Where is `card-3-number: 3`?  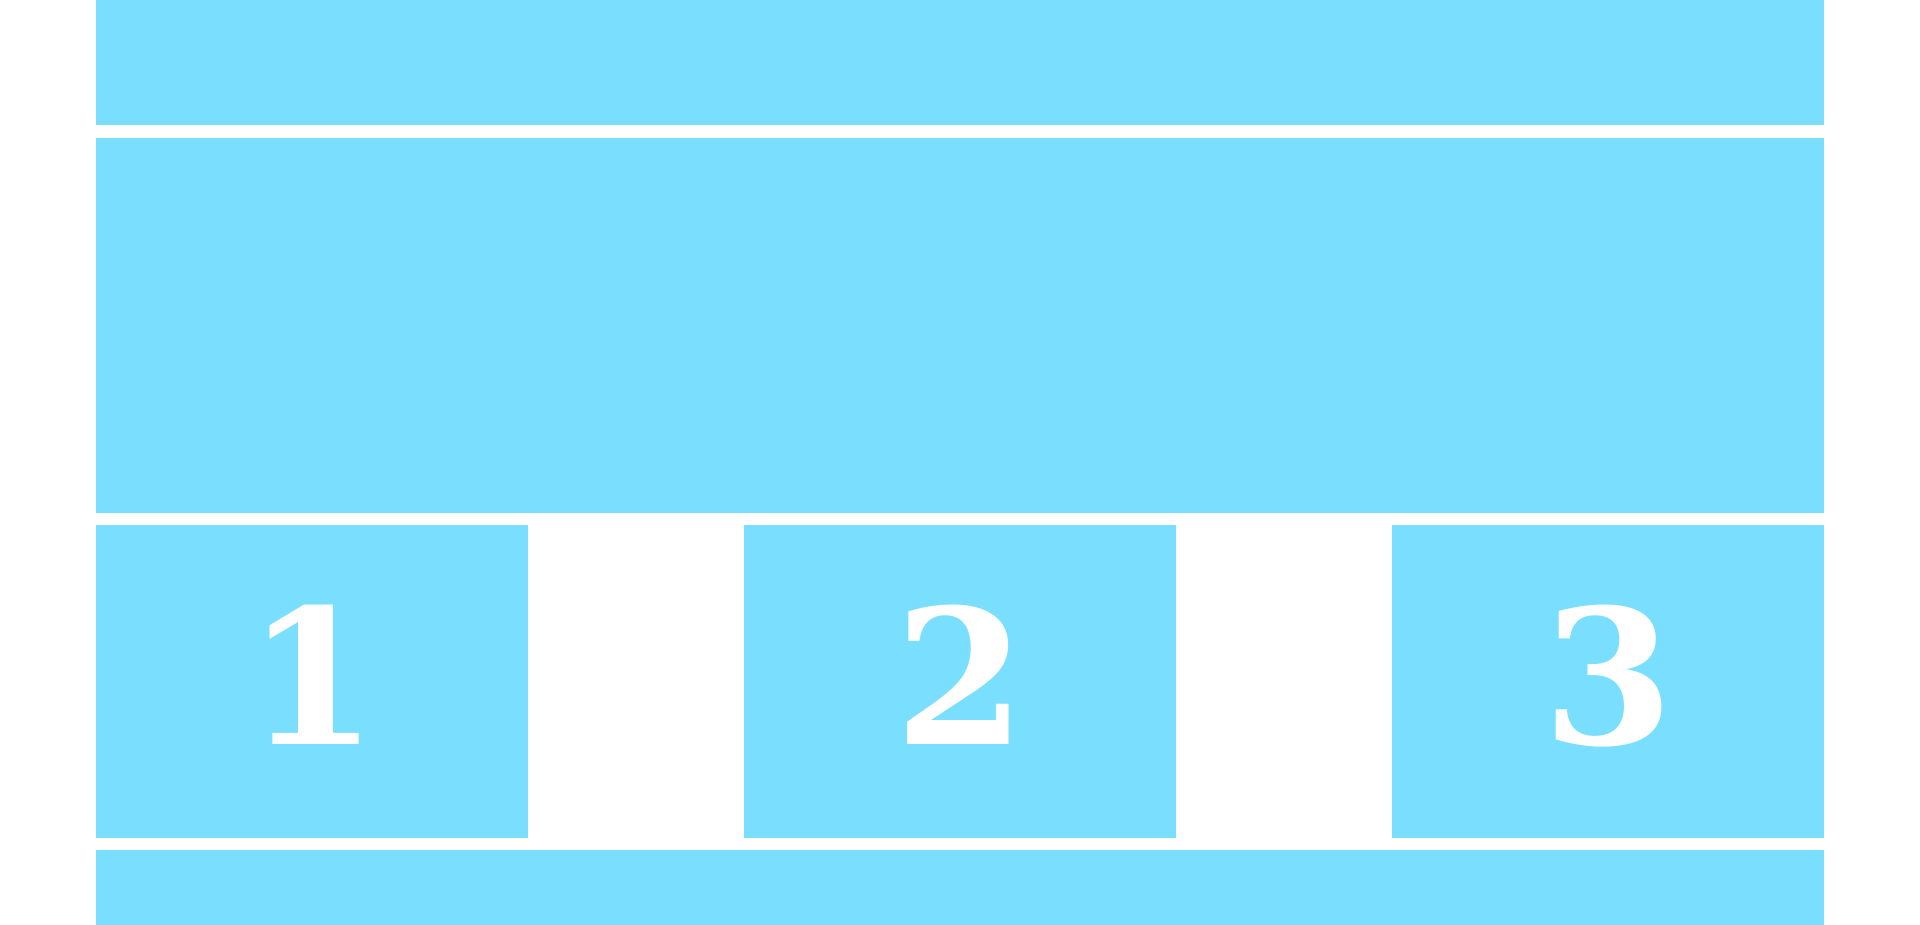
card-3-number: 3 is located at coordinates (1608, 678).